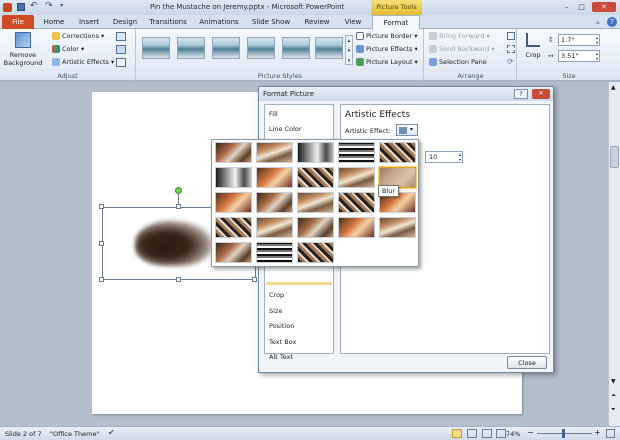 This screenshot has width=620, height=440. What do you see at coordinates (521, 94) in the screenshot?
I see `dialog-help-button: ?` at bounding box center [521, 94].